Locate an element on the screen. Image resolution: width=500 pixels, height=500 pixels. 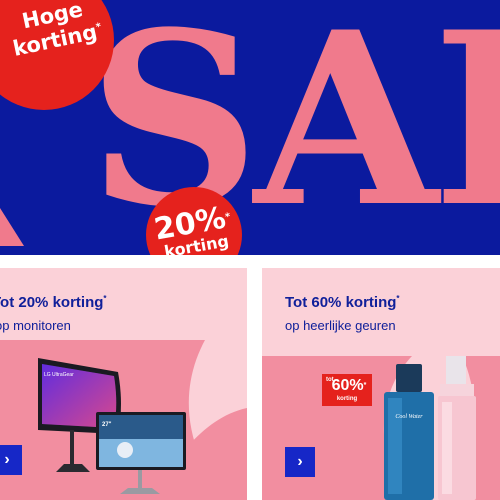
screen-label-1: LG UltraGear is located at coordinates (59, 375).